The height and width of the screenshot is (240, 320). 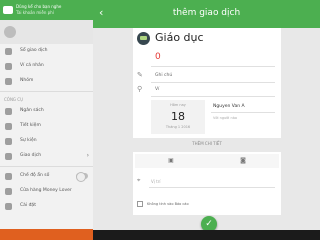 What do you see at coordinates (46, 32) in the screenshot?
I see `wallet-selector` at bounding box center [46, 32].